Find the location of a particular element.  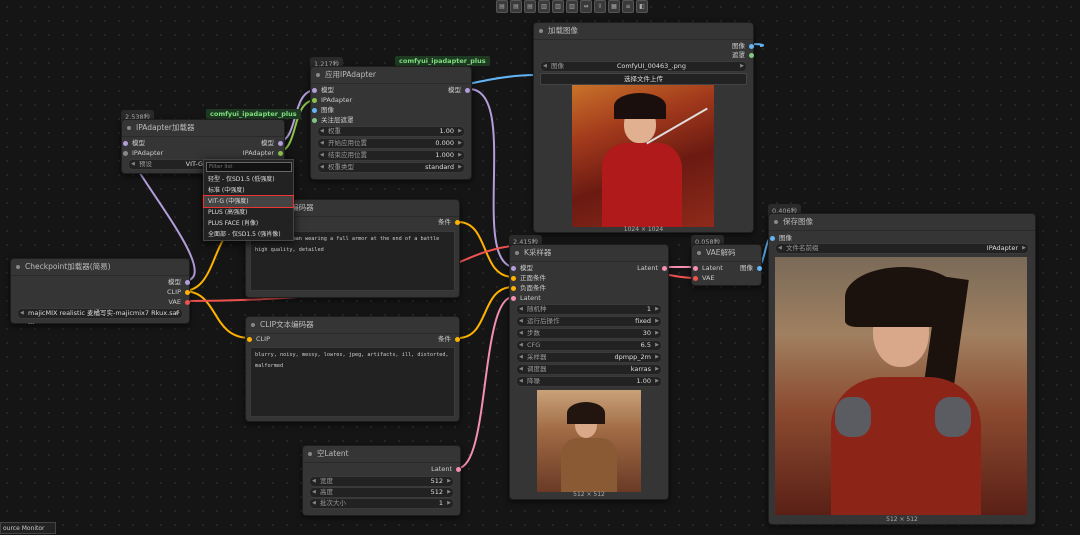

menu-item: PLUS (高强度) is located at coordinates (248, 212).